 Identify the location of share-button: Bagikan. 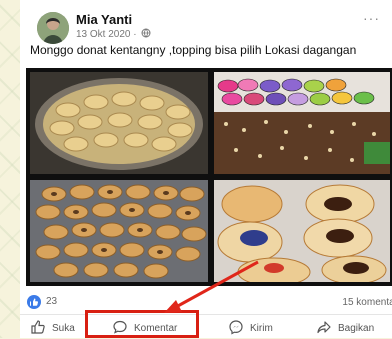
(345, 328).